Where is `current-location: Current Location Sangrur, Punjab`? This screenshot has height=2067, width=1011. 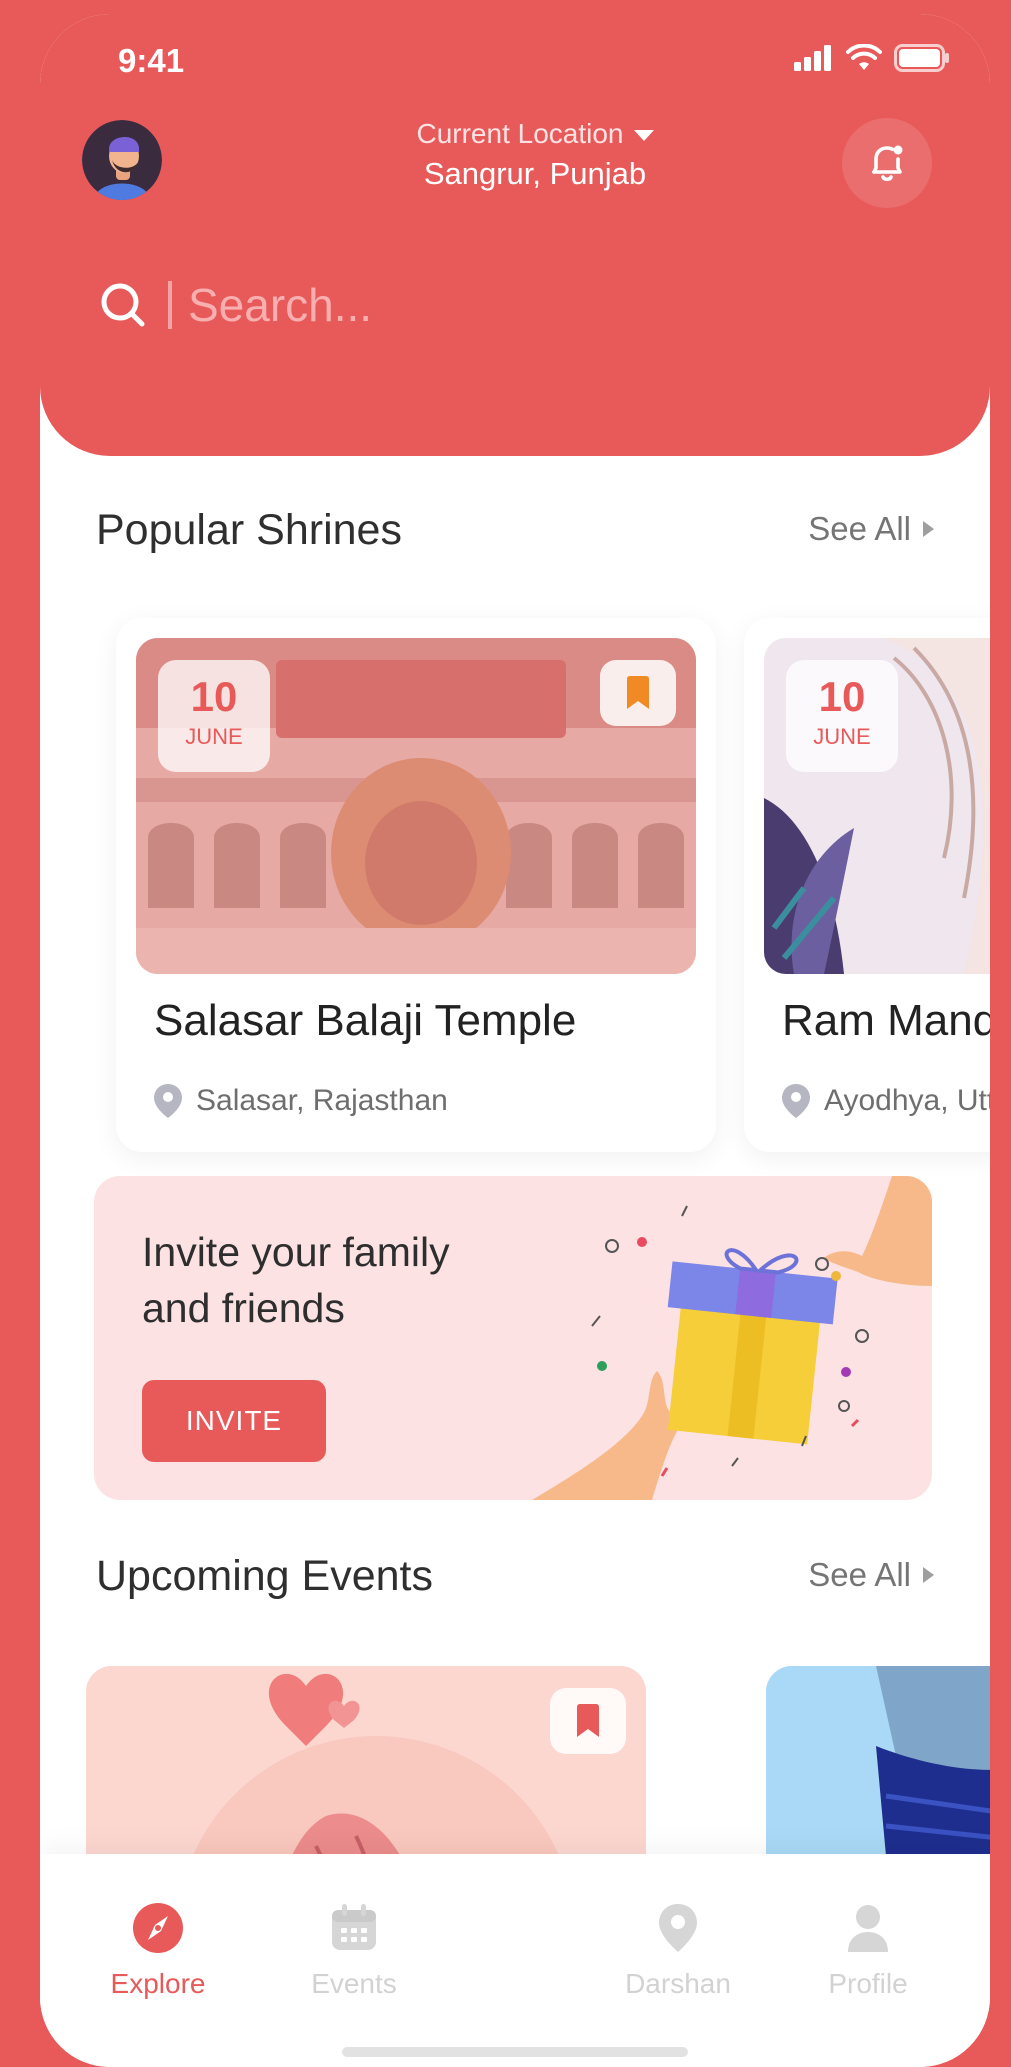 current-location: Current Location Sangrur, Punjab is located at coordinates (535, 155).